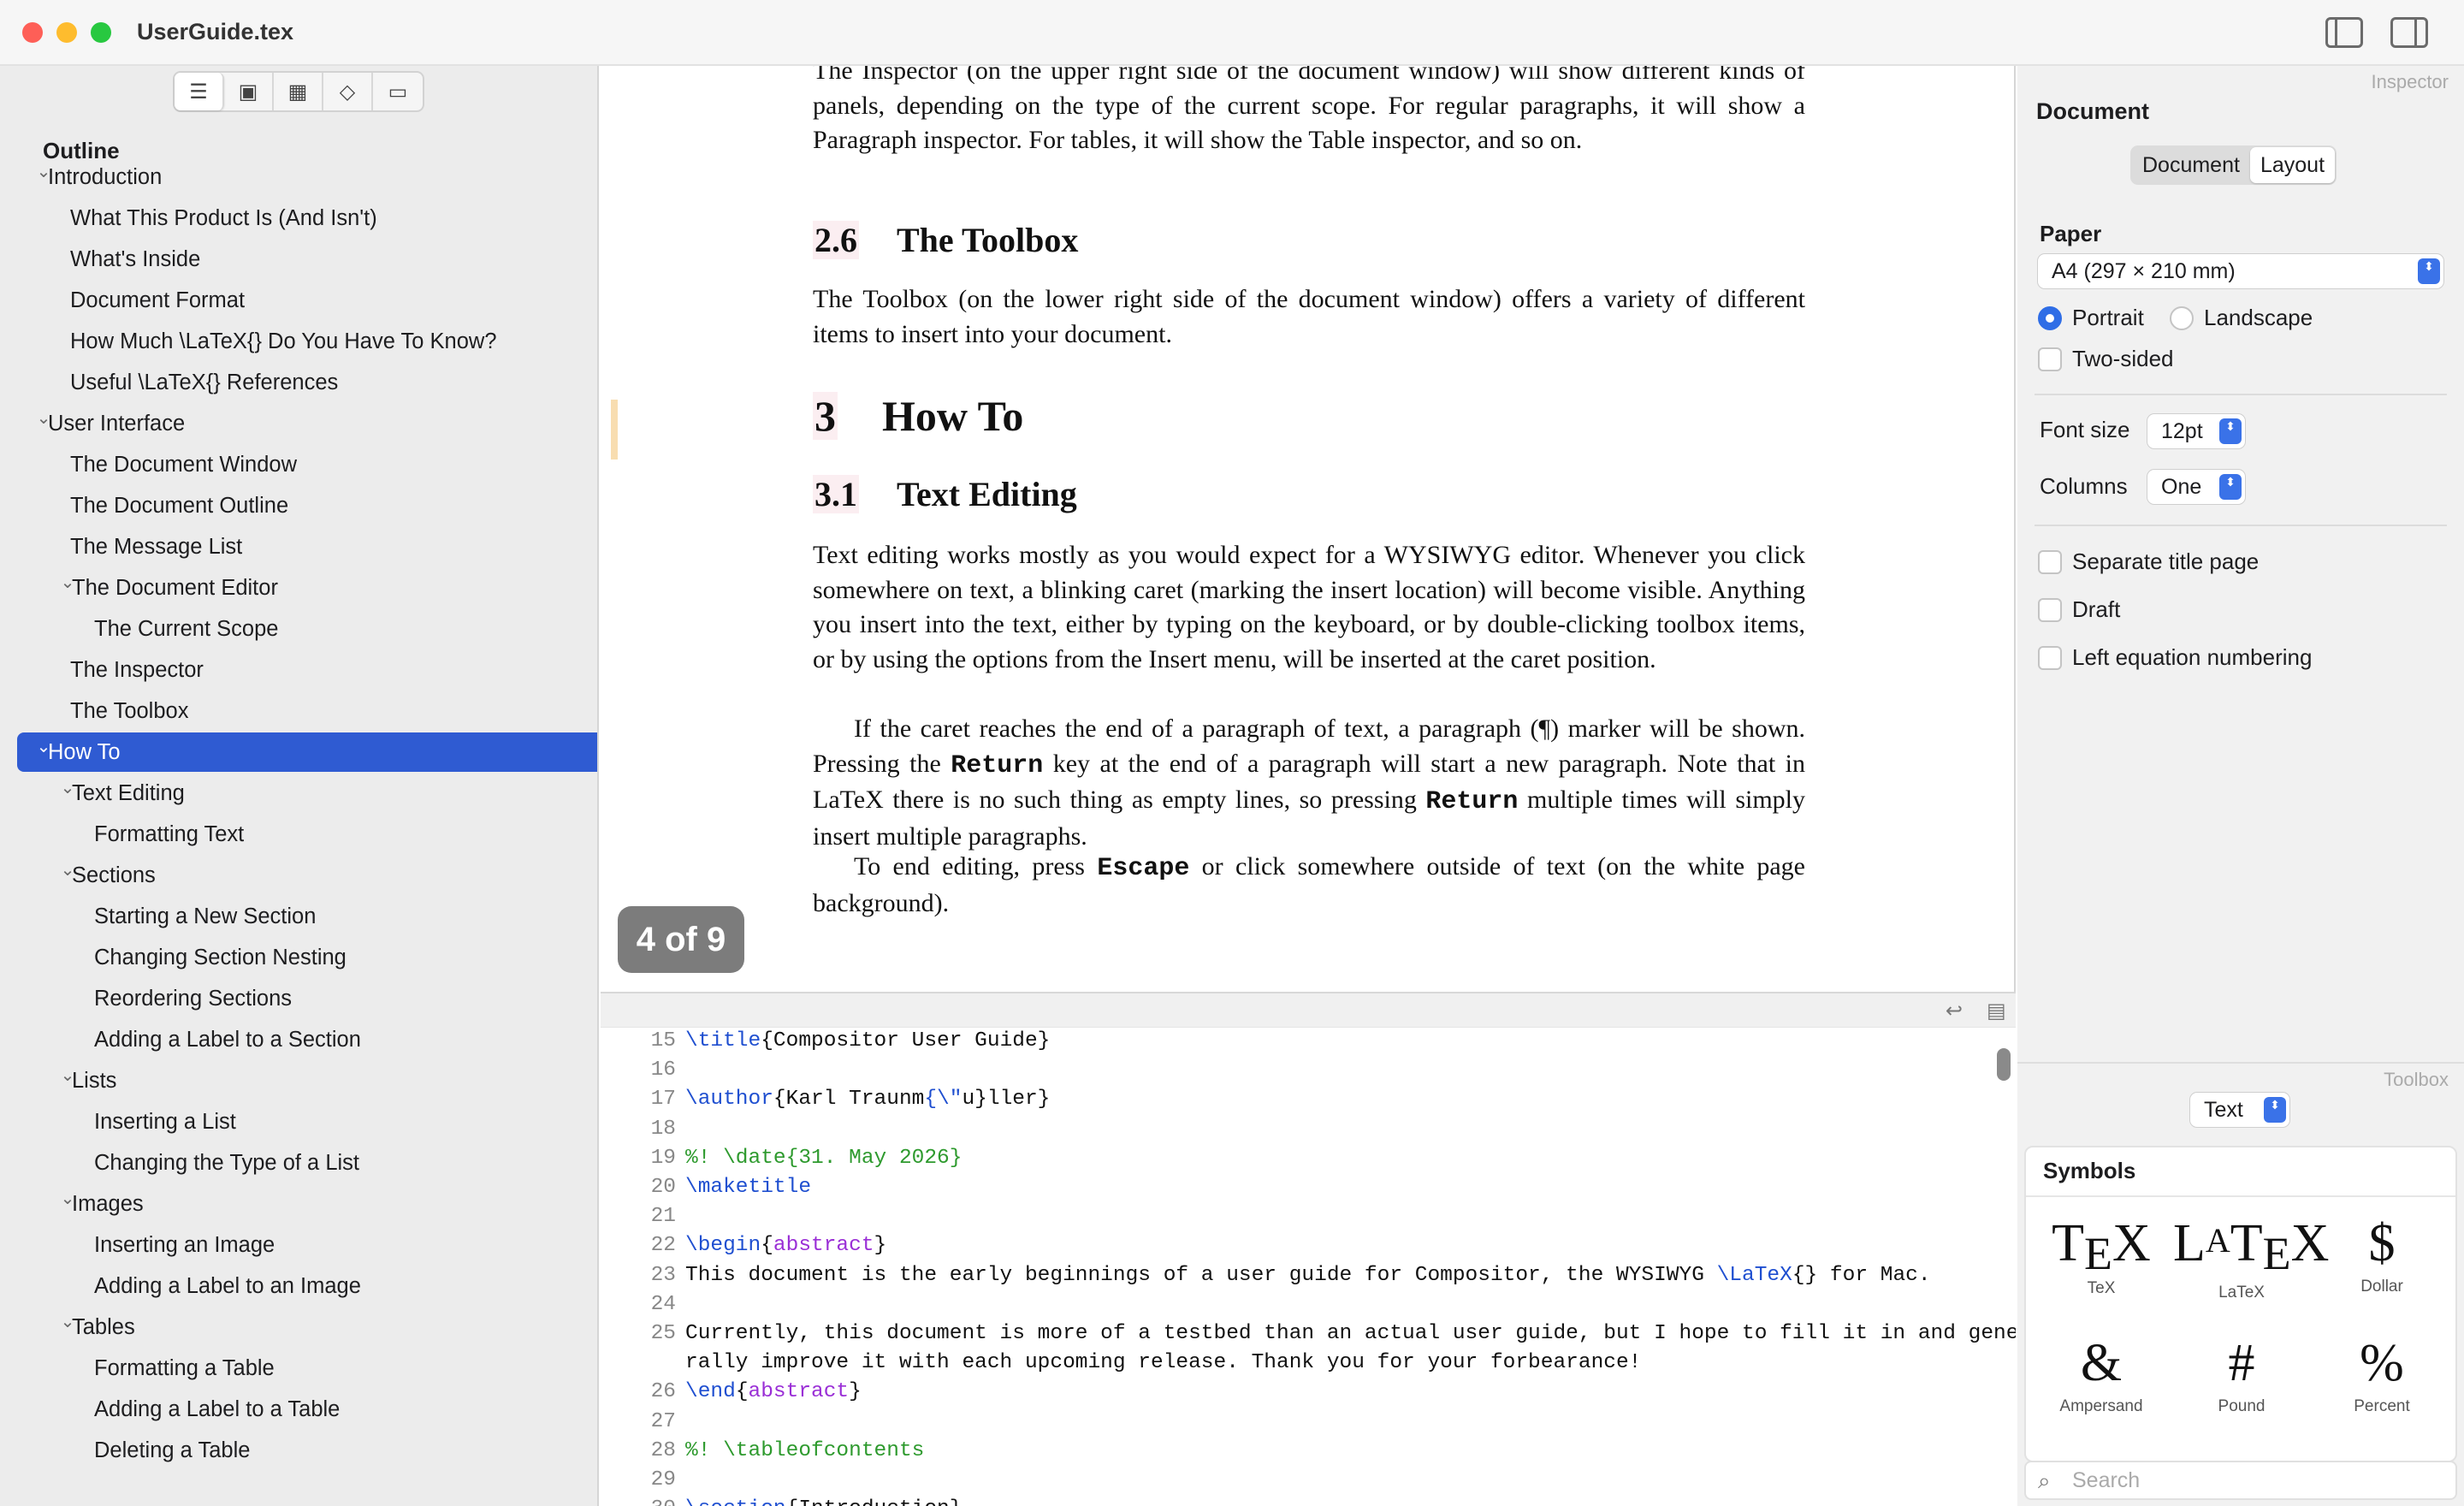 The width and height of the screenshot is (2464, 1506). What do you see at coordinates (2240, 1481) in the screenshot?
I see `toolbox-search-input: ⌕ Search` at bounding box center [2240, 1481].